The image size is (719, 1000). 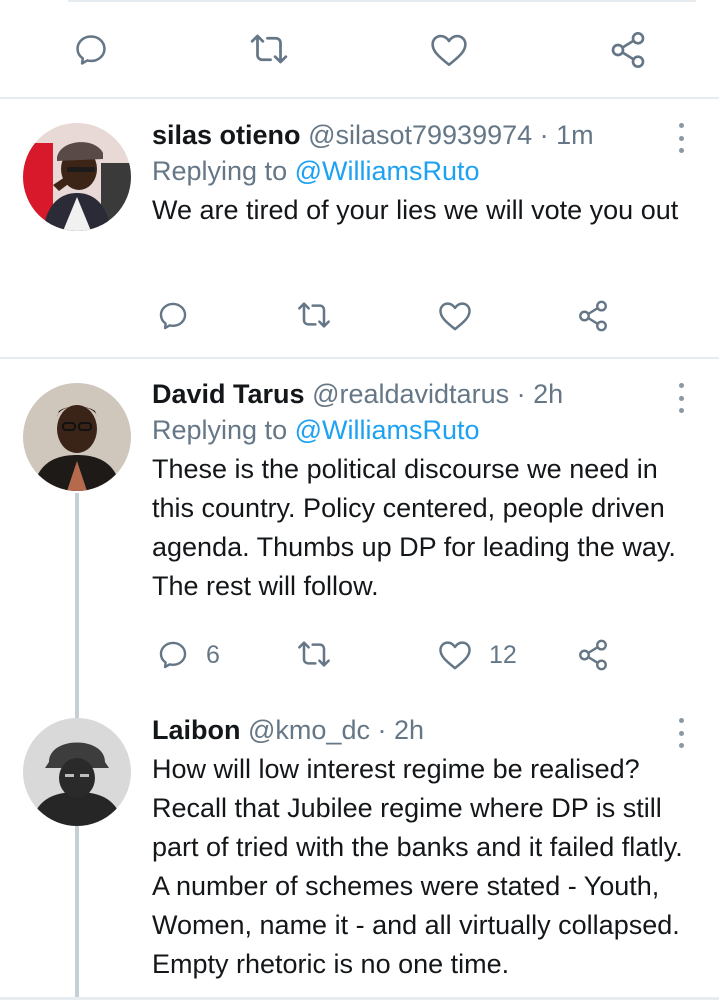 I want to click on user-handle: @realdavidtarus, so click(x=410, y=394).